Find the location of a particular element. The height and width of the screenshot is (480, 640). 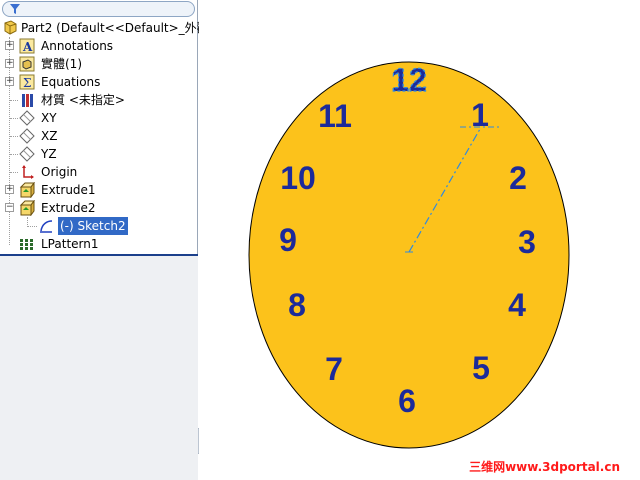

tree-item-sketch2: (-) Sketch2 is located at coordinates (99, 226).